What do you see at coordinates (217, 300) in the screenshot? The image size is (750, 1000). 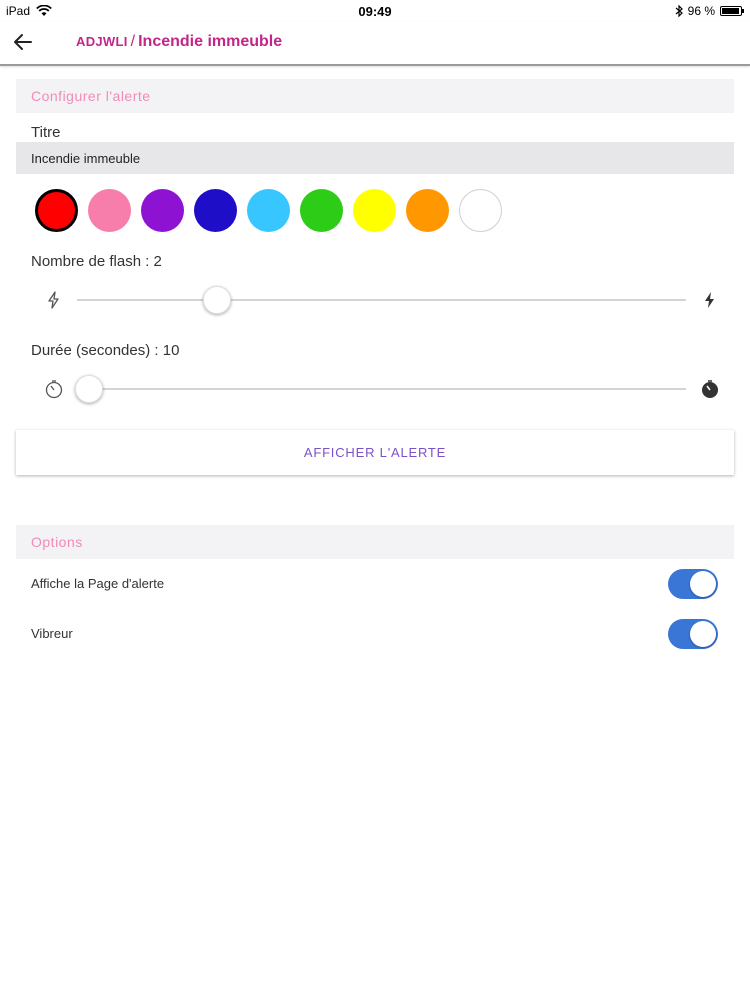 I see `flash-slider-thumb` at bounding box center [217, 300].